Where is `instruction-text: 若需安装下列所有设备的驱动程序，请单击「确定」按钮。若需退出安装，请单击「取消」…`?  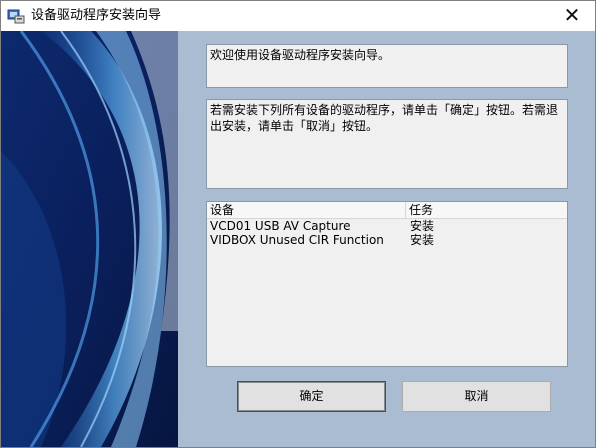
instruction-text: 若需安装下列所有设备的驱动程序，请单击「确定」按钮。若需退出安装，请单击「取消」… is located at coordinates (384, 118).